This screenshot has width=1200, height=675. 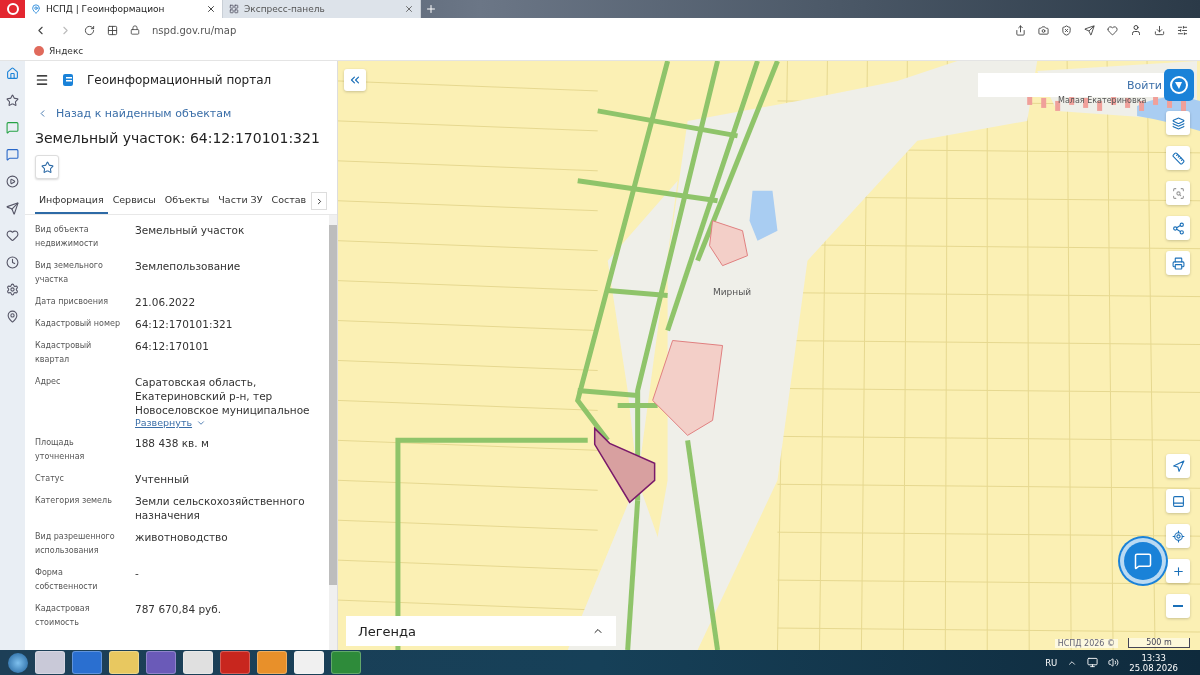 What do you see at coordinates (194, 30) in the screenshot?
I see `address-field: nspd.gov.ru/map` at bounding box center [194, 30].